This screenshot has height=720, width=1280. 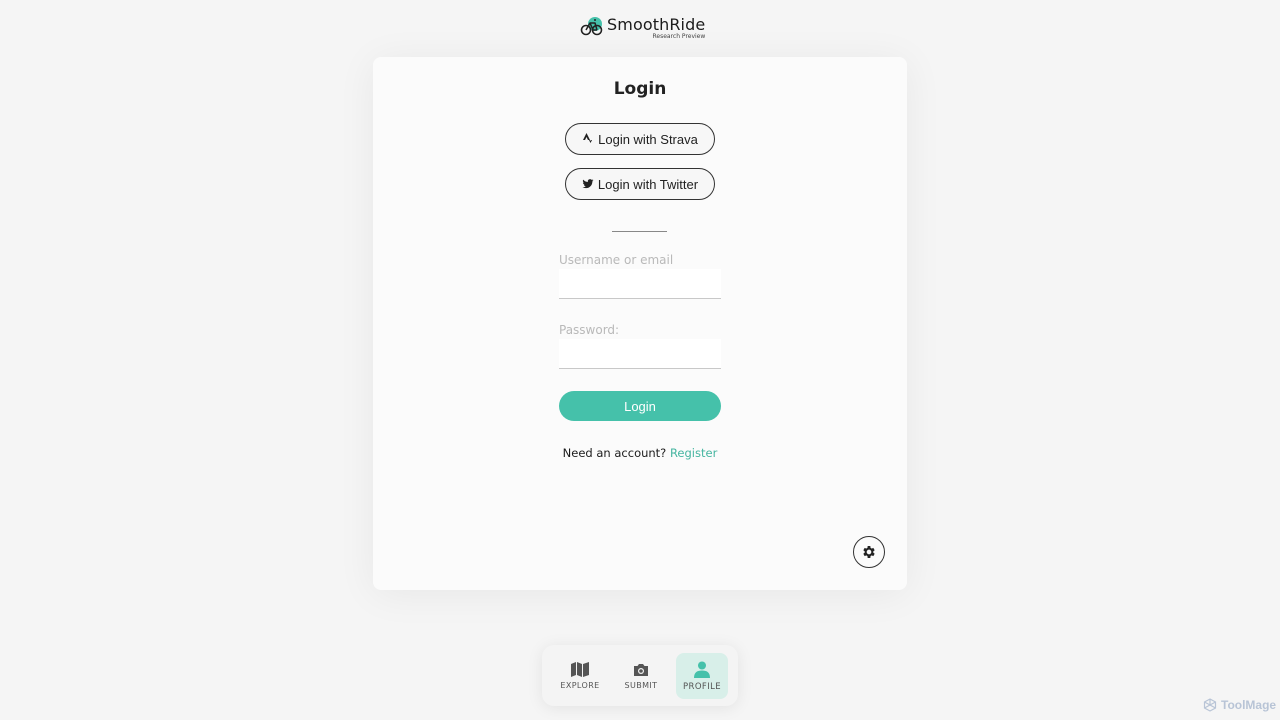 What do you see at coordinates (640, 89) in the screenshot?
I see `page-title: Login` at bounding box center [640, 89].